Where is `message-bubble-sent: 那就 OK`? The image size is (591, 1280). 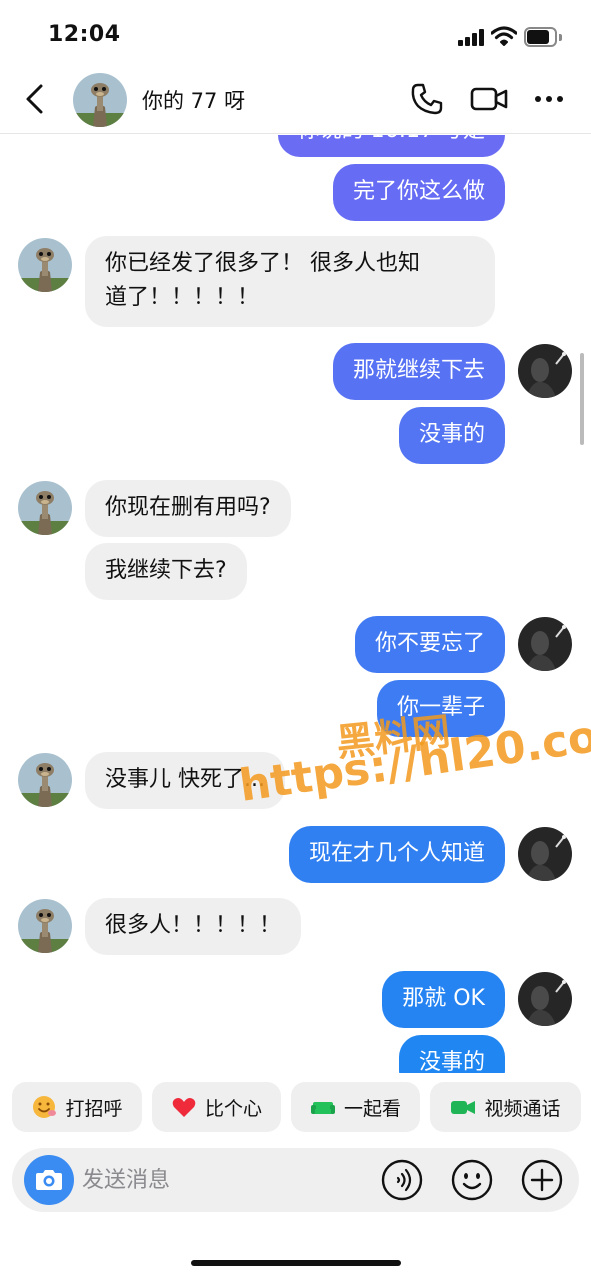
message-bubble-sent: 那就 OK is located at coordinates (443, 999).